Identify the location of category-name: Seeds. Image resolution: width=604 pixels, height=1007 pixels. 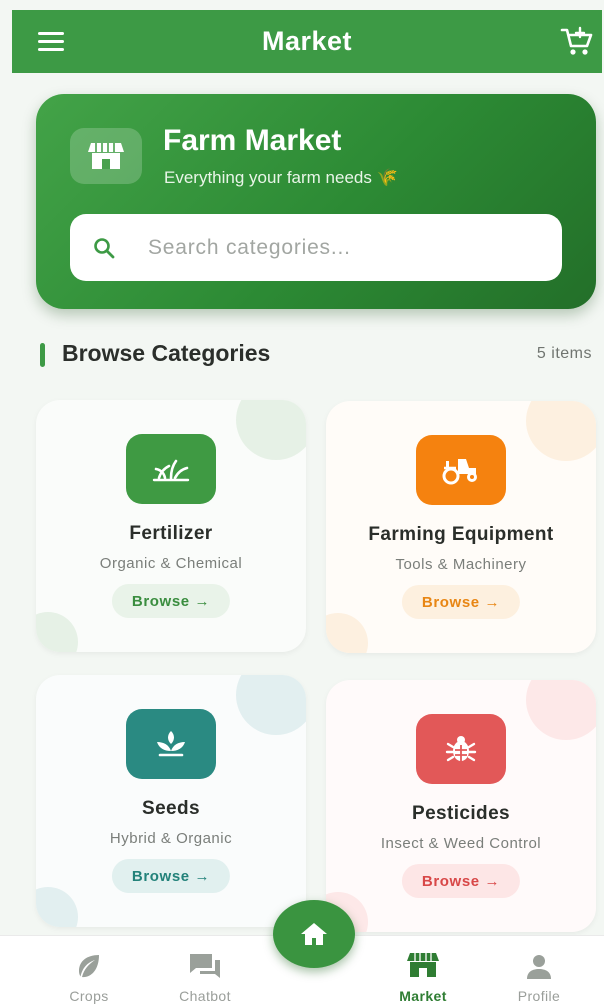
(171, 808).